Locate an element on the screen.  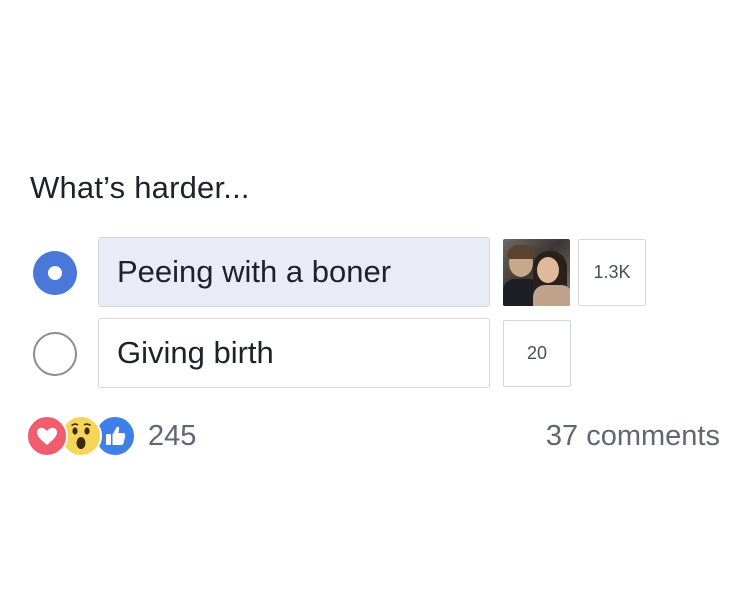
vote-count-label: 20 is located at coordinates (537, 353).